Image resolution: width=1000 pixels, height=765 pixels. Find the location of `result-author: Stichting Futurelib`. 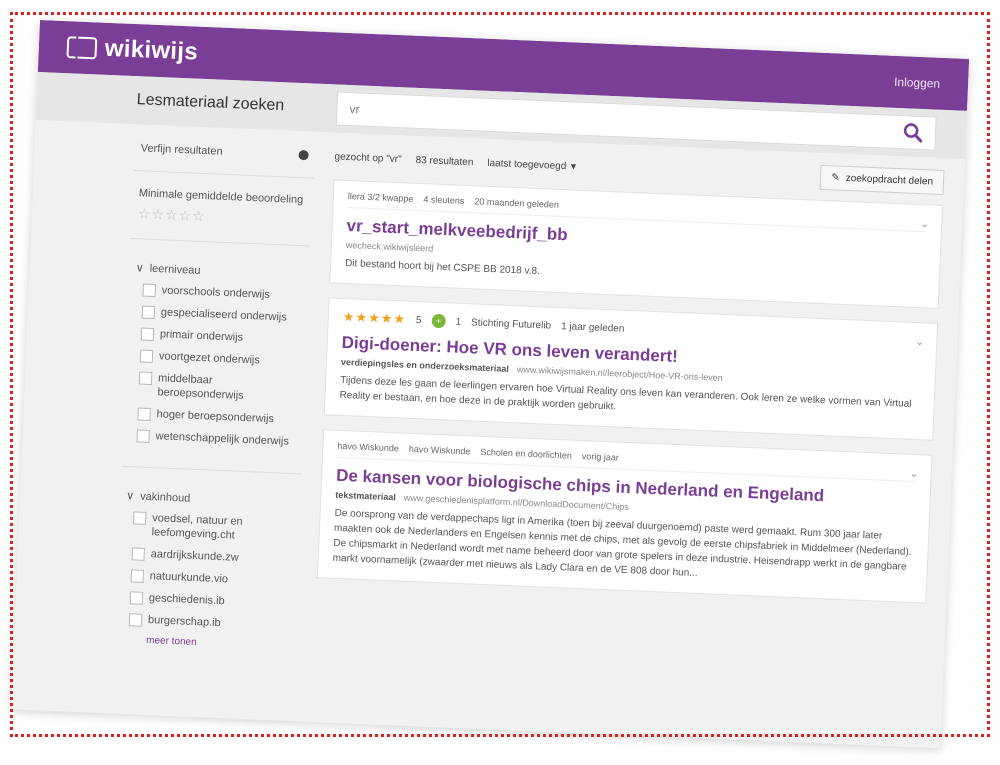

result-author: Stichting Futurelib is located at coordinates (511, 324).